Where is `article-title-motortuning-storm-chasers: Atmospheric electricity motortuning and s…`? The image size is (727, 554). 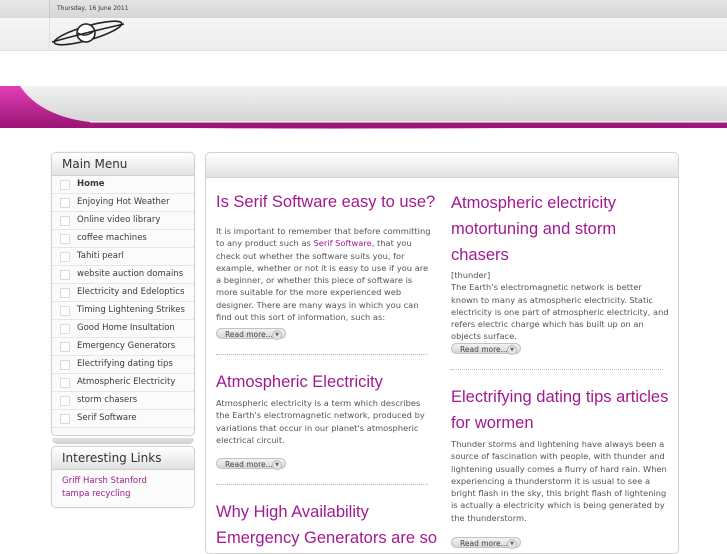
article-title-motortuning-storm-chasers: Atmospheric electricity motortuning and s… is located at coordinates (533, 229).